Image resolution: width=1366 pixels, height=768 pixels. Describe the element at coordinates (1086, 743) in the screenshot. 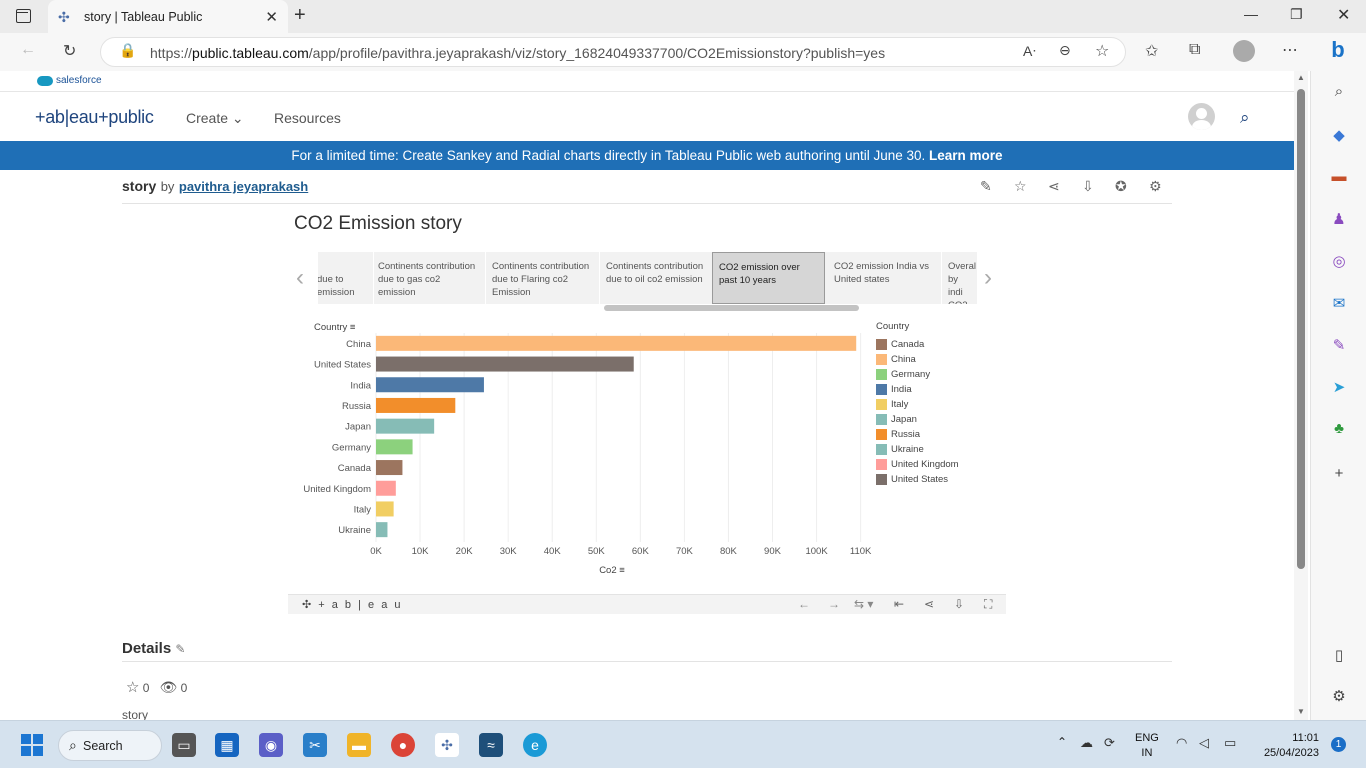

I see `cloud-icon: ☁` at that location.